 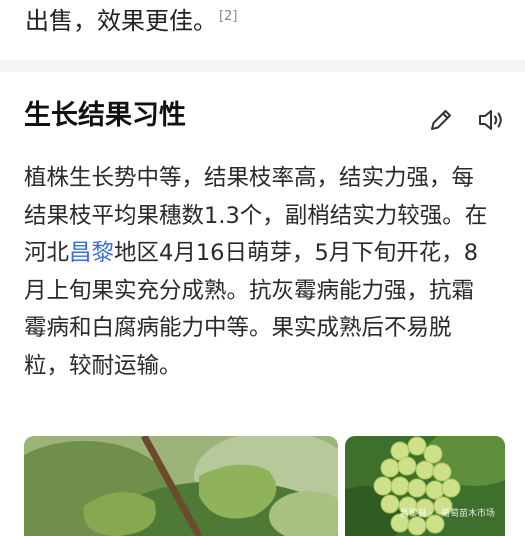 What do you see at coordinates (121, 21) in the screenshot?
I see `previous-section-sentence: 出售，效果更佳。` at bounding box center [121, 21].